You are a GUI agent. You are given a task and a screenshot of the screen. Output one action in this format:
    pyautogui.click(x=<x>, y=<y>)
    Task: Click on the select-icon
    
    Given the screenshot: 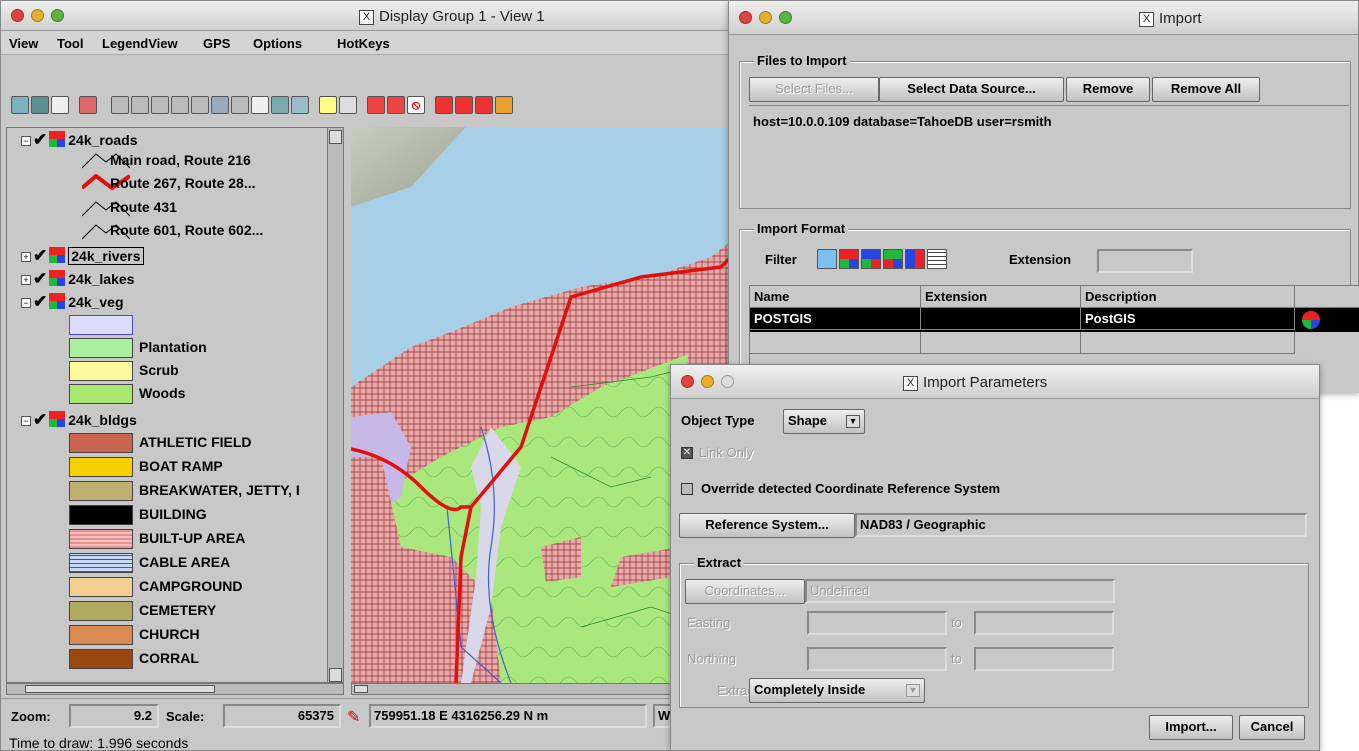 What is the action you would take?
    pyautogui.click(x=504, y=105)
    